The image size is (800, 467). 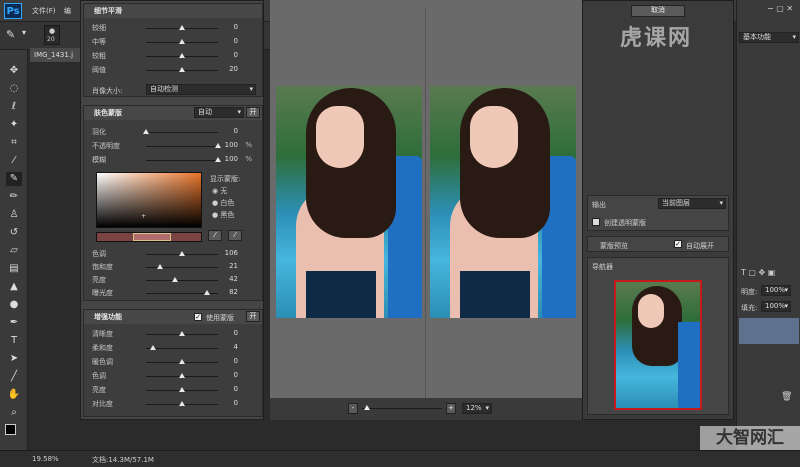 What do you see at coordinates (107, 91) in the screenshot?
I see `portrait-size-label: 肖像大小:` at bounding box center [107, 91].